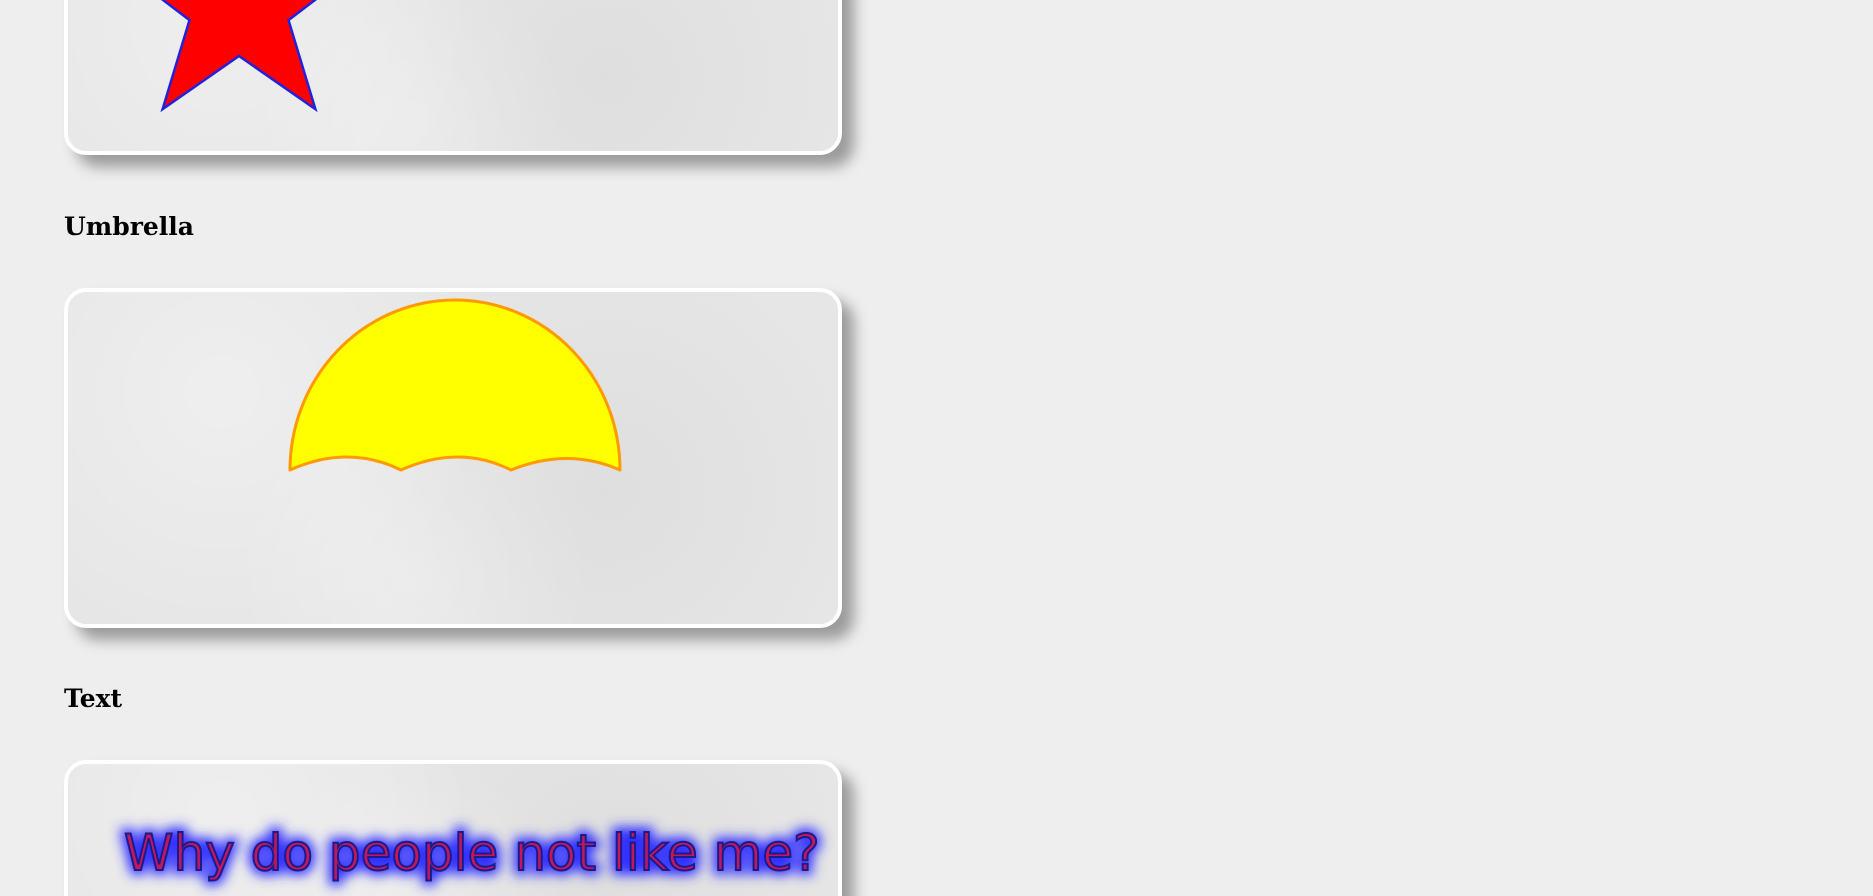  I want to click on text-heading: Text, so click(93, 698).